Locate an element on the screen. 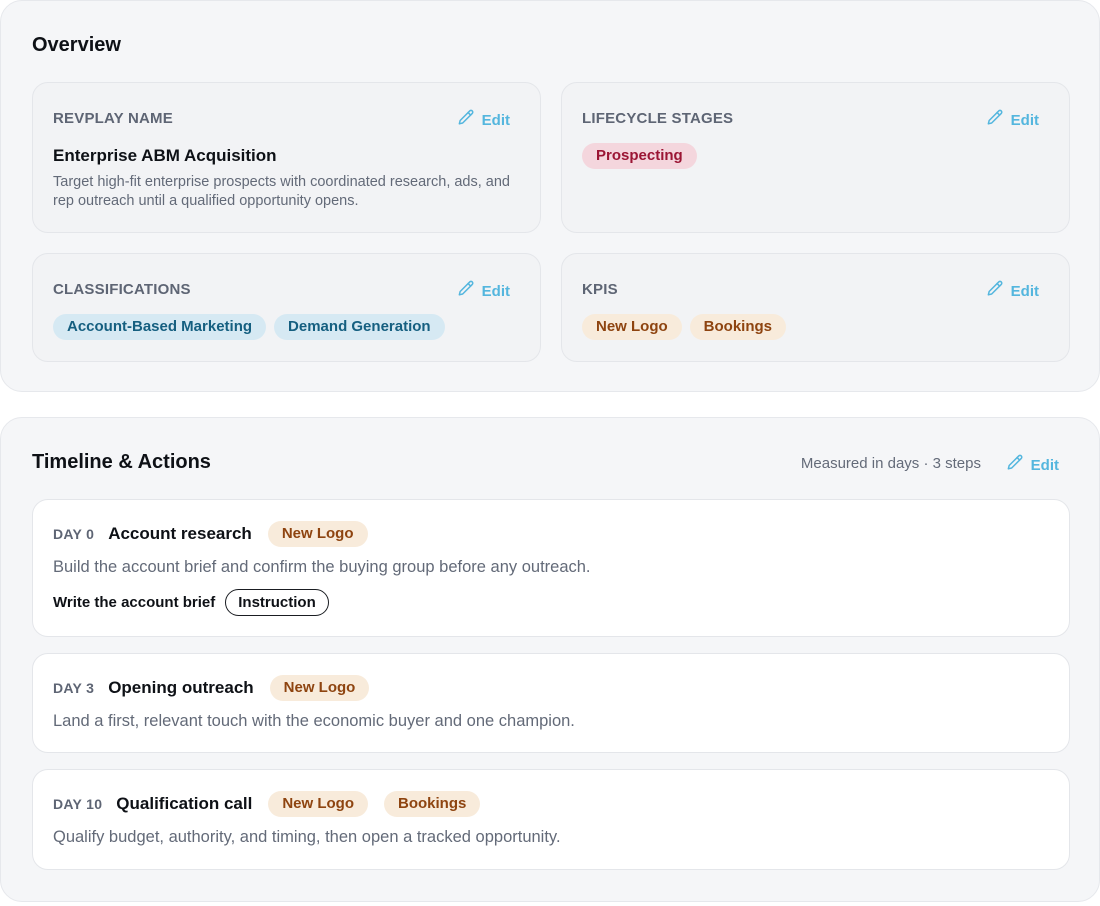  kpis-card: KPIS Edit New Logo Bookings is located at coordinates (815, 307).